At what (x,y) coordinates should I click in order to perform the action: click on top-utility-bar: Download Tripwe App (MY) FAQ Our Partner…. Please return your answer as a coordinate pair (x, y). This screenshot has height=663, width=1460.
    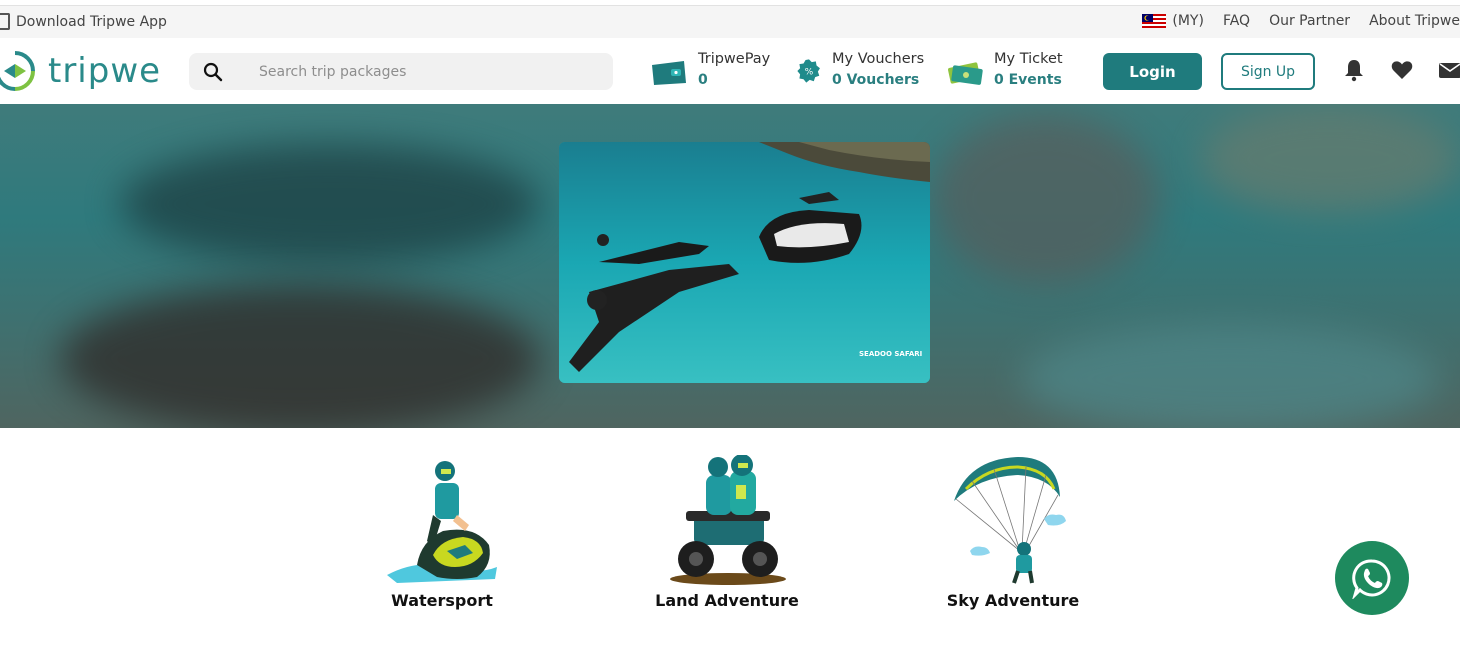
    Looking at the image, I should click on (730, 21).